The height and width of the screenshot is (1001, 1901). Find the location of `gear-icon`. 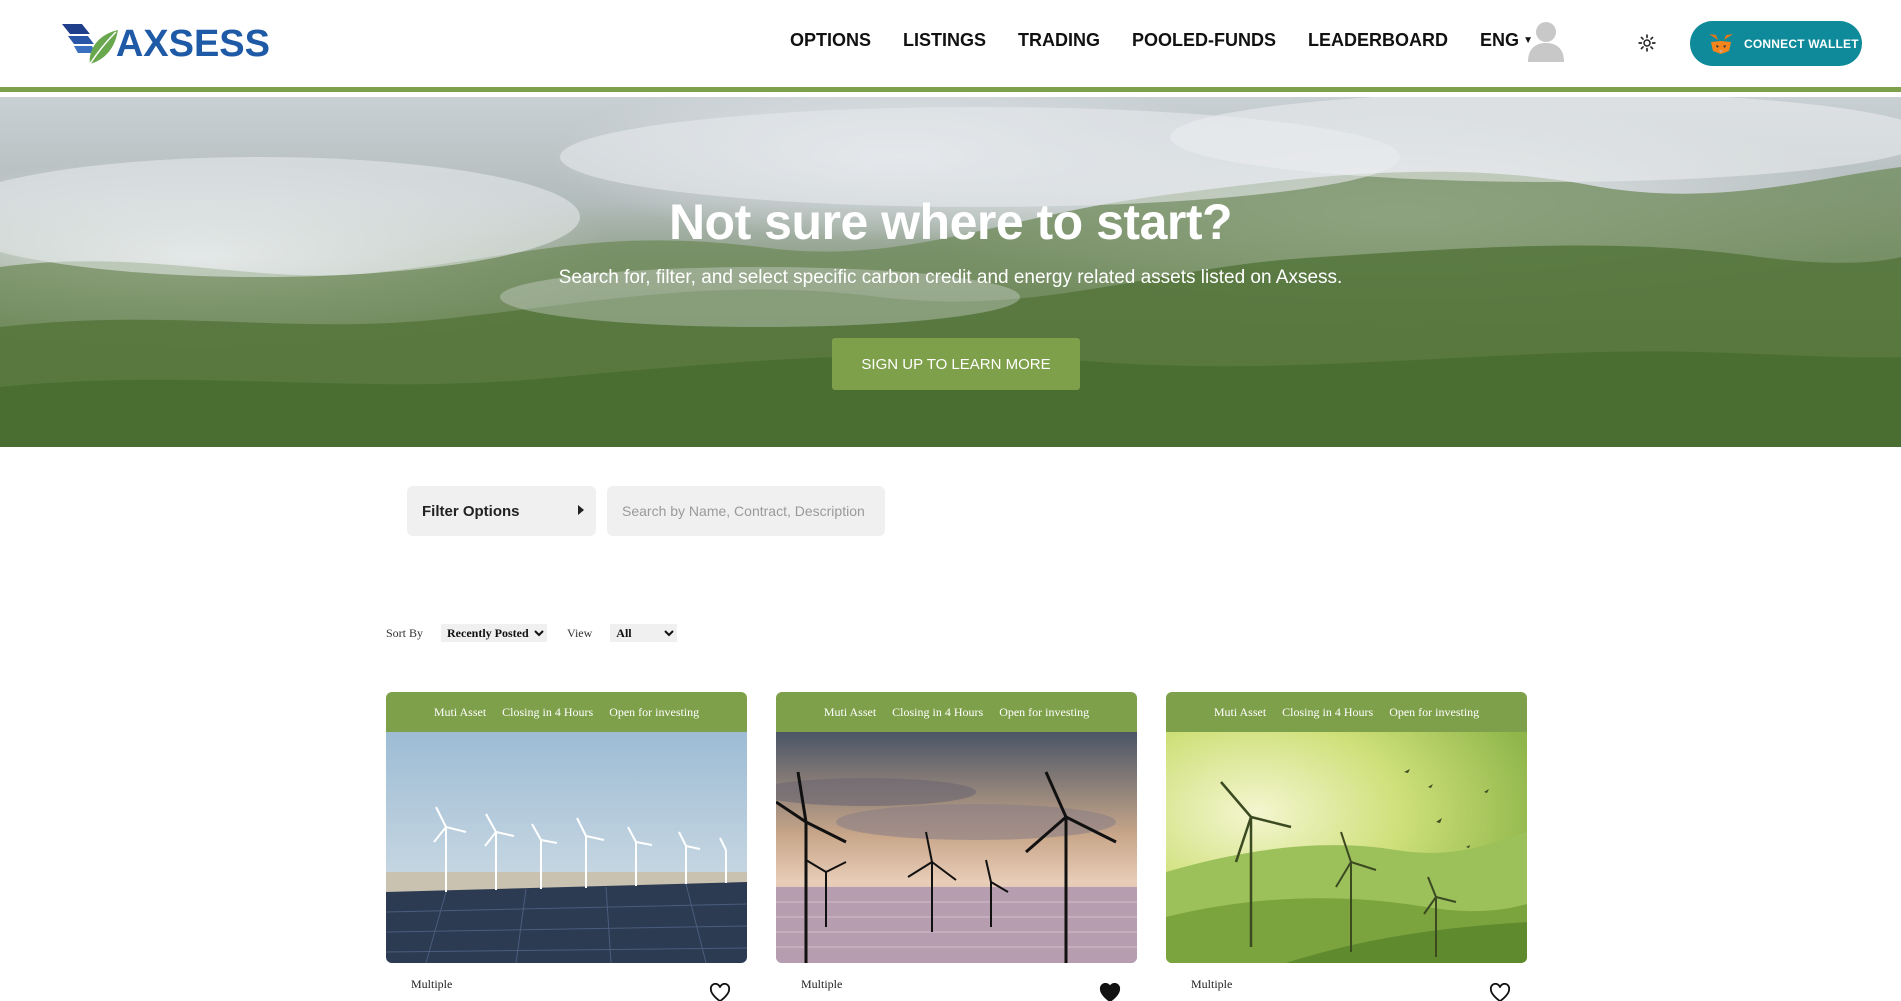

gear-icon is located at coordinates (1647, 43).